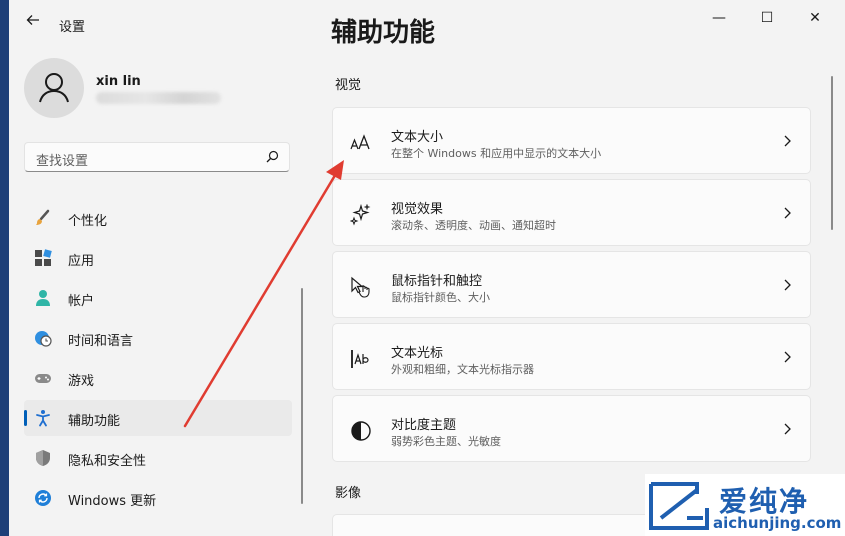 This screenshot has height=536, width=845. Describe the element at coordinates (832, 153) in the screenshot. I see `main-scrollbar` at that location.